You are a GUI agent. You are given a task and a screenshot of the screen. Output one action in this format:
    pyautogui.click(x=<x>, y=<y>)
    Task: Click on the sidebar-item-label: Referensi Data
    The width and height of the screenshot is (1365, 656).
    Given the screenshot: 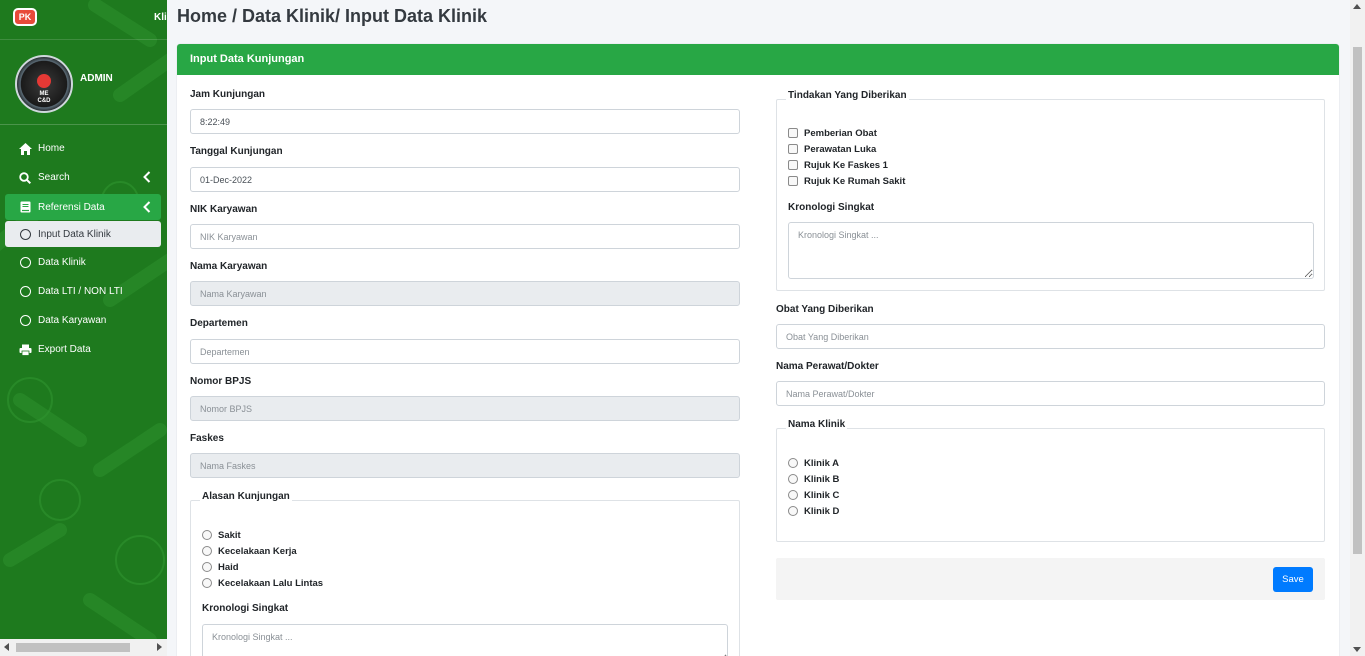 What is the action you would take?
    pyautogui.click(x=71, y=207)
    